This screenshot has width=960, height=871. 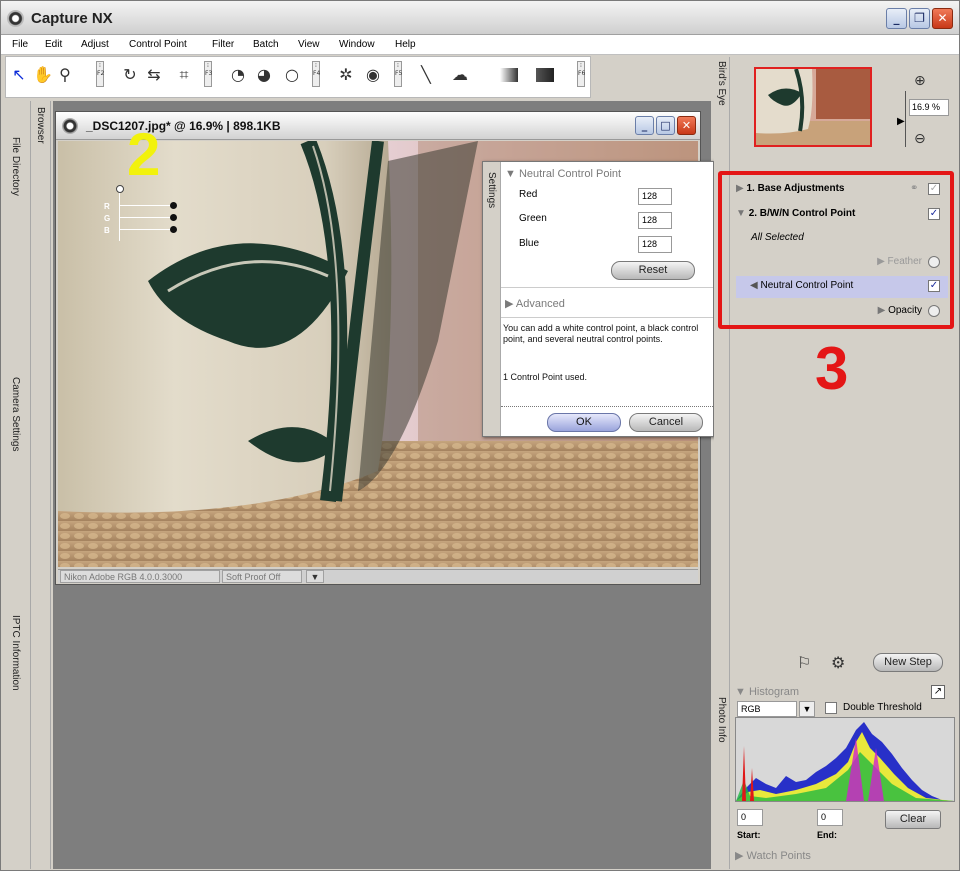 What do you see at coordinates (40, 125) in the screenshot?
I see `tab-browser: Browser` at bounding box center [40, 125].